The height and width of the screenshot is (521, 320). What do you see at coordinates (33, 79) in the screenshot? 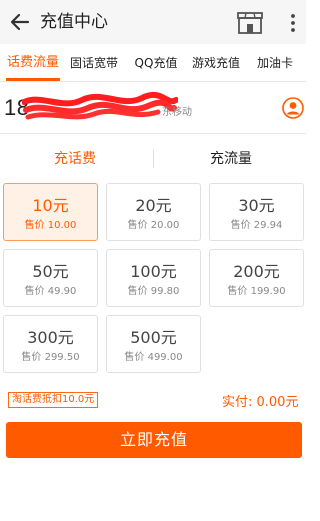
I see `active-tab-indicator` at bounding box center [33, 79].